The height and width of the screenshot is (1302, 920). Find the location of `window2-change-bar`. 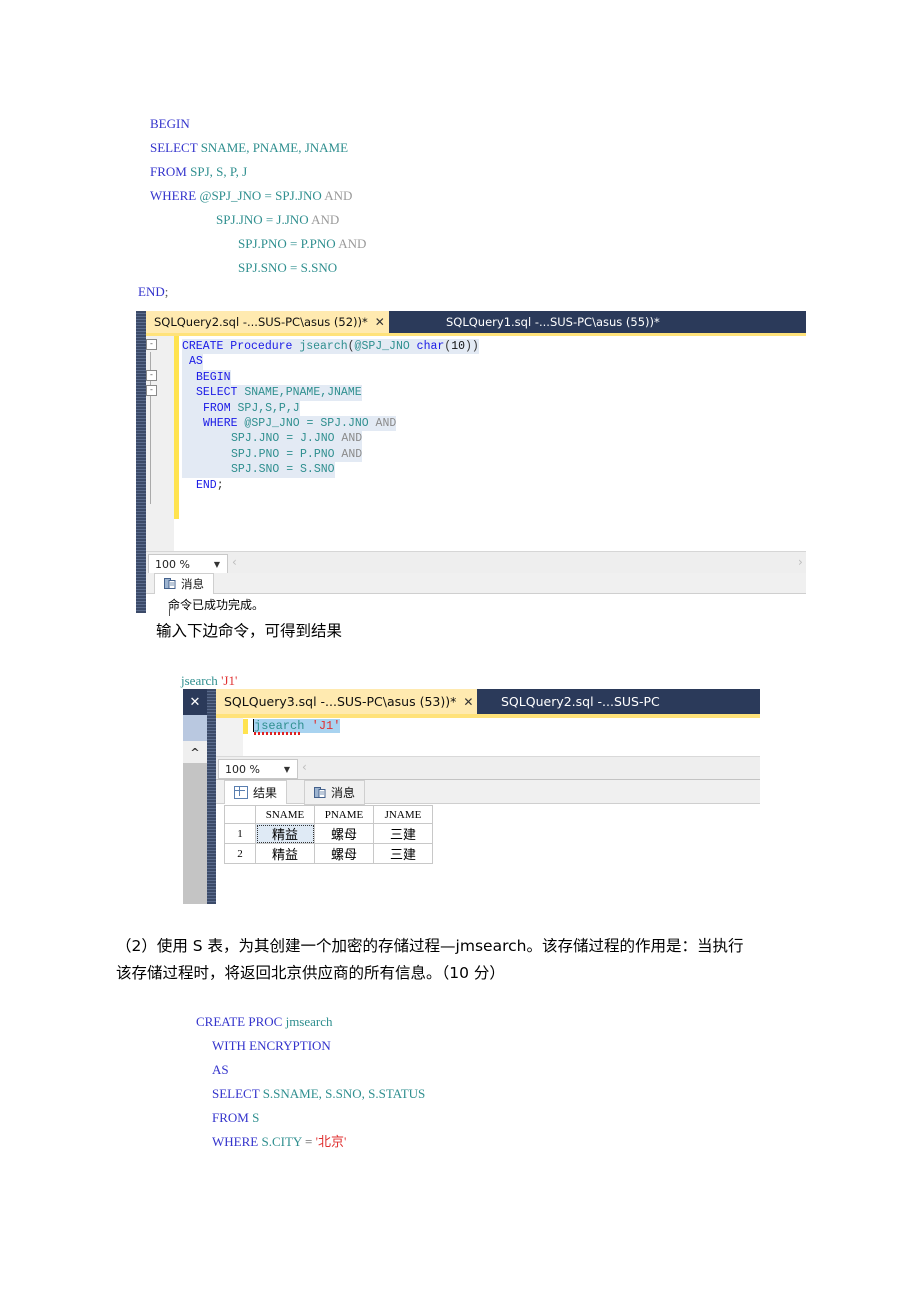

window2-change-bar is located at coordinates (245, 726).